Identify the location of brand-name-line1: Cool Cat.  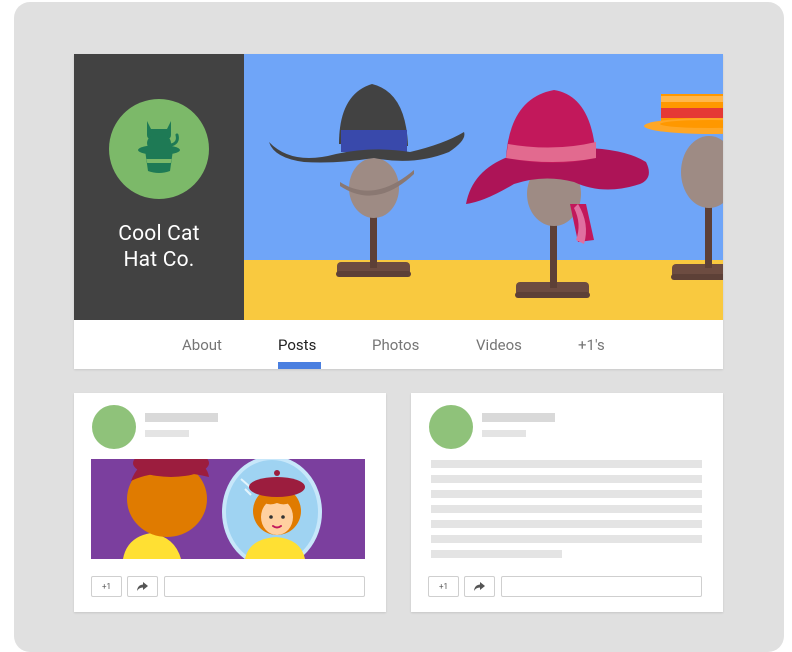
(159, 234).